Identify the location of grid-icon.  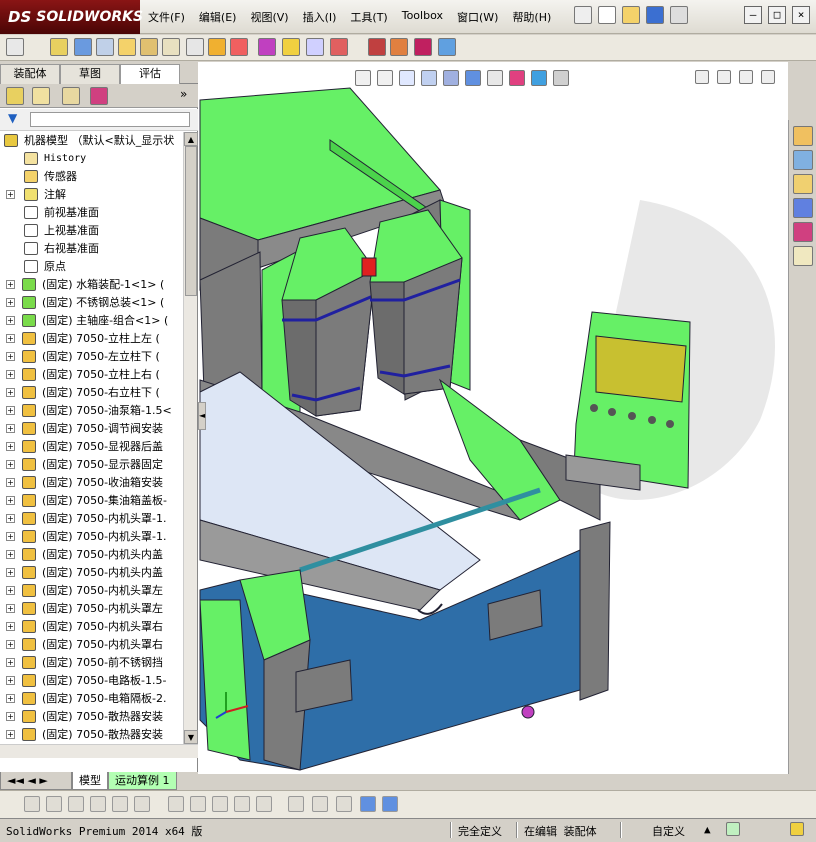
(320, 804).